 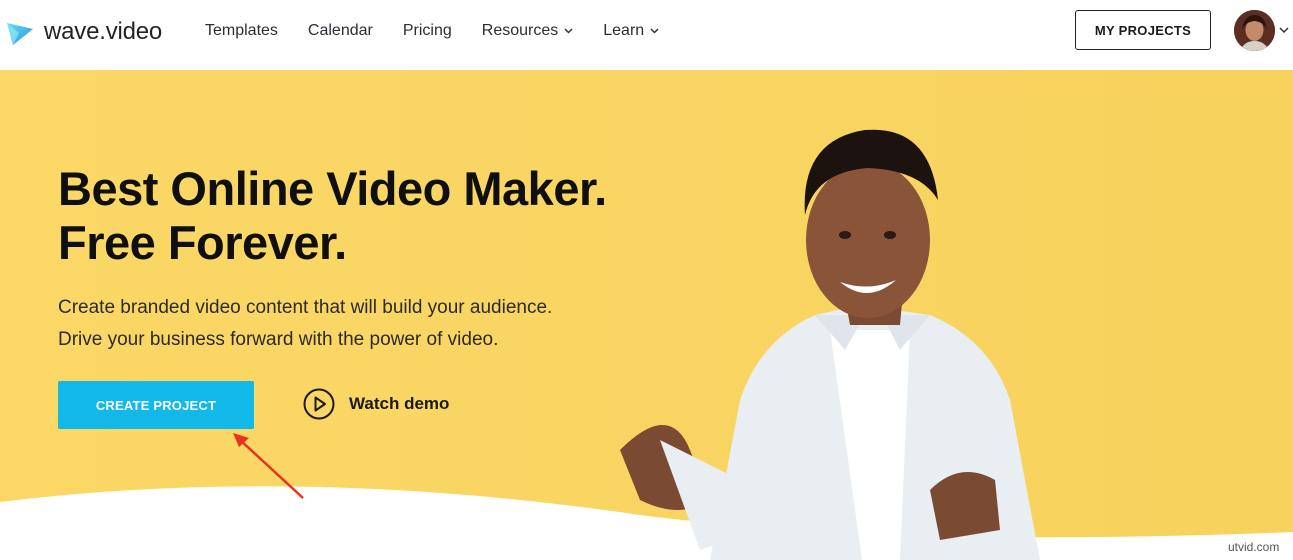 I want to click on nav-label: Calendar, so click(x=340, y=30).